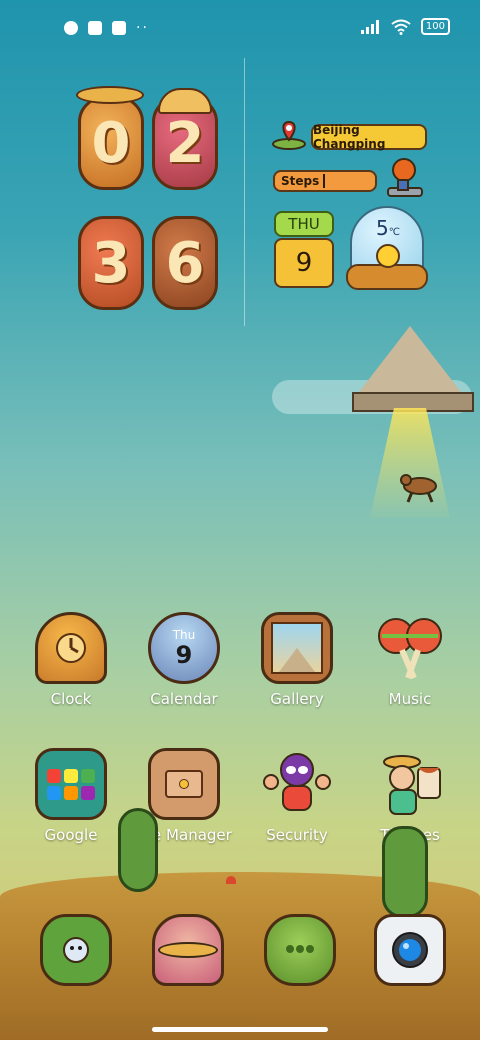 The height and width of the screenshot is (1040, 480). I want to click on app-label: Gallery, so click(297, 699).